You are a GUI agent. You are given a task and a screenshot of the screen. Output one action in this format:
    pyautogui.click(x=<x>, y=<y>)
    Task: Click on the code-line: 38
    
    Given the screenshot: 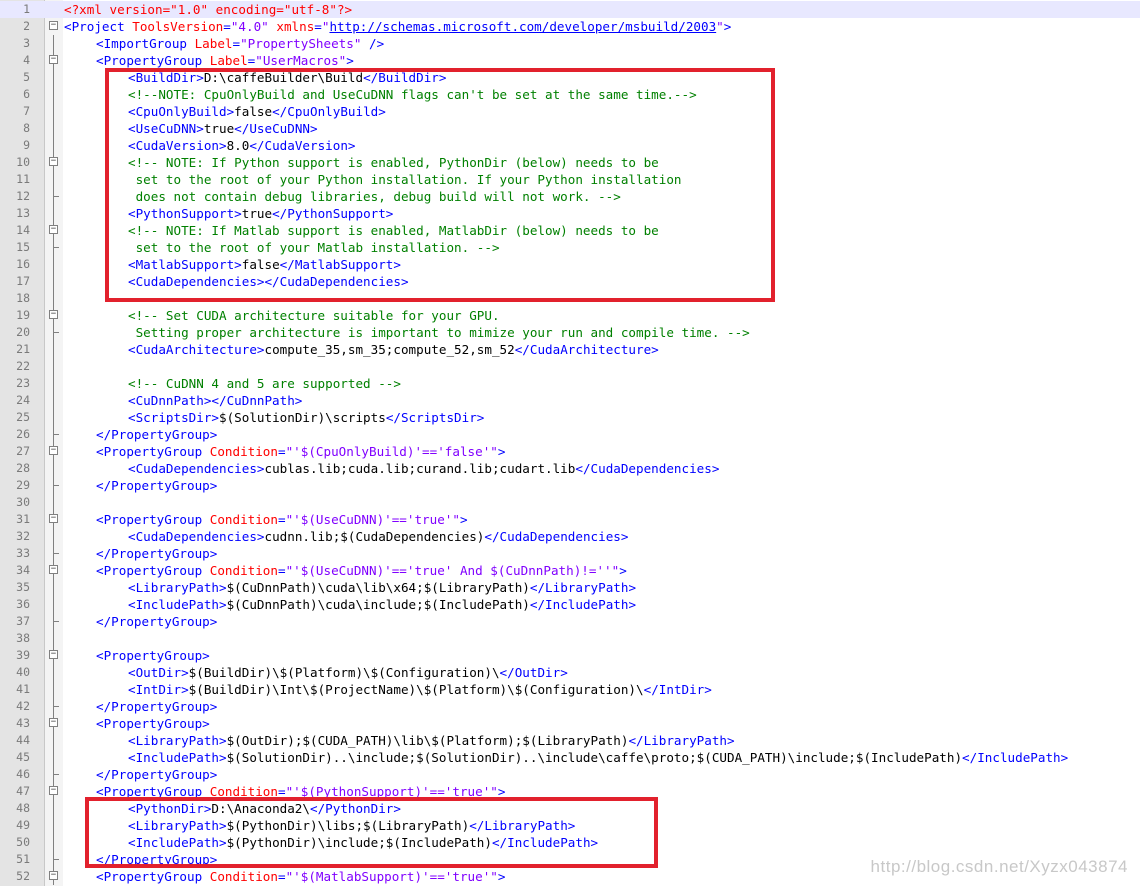 What is the action you would take?
    pyautogui.click(x=570, y=638)
    